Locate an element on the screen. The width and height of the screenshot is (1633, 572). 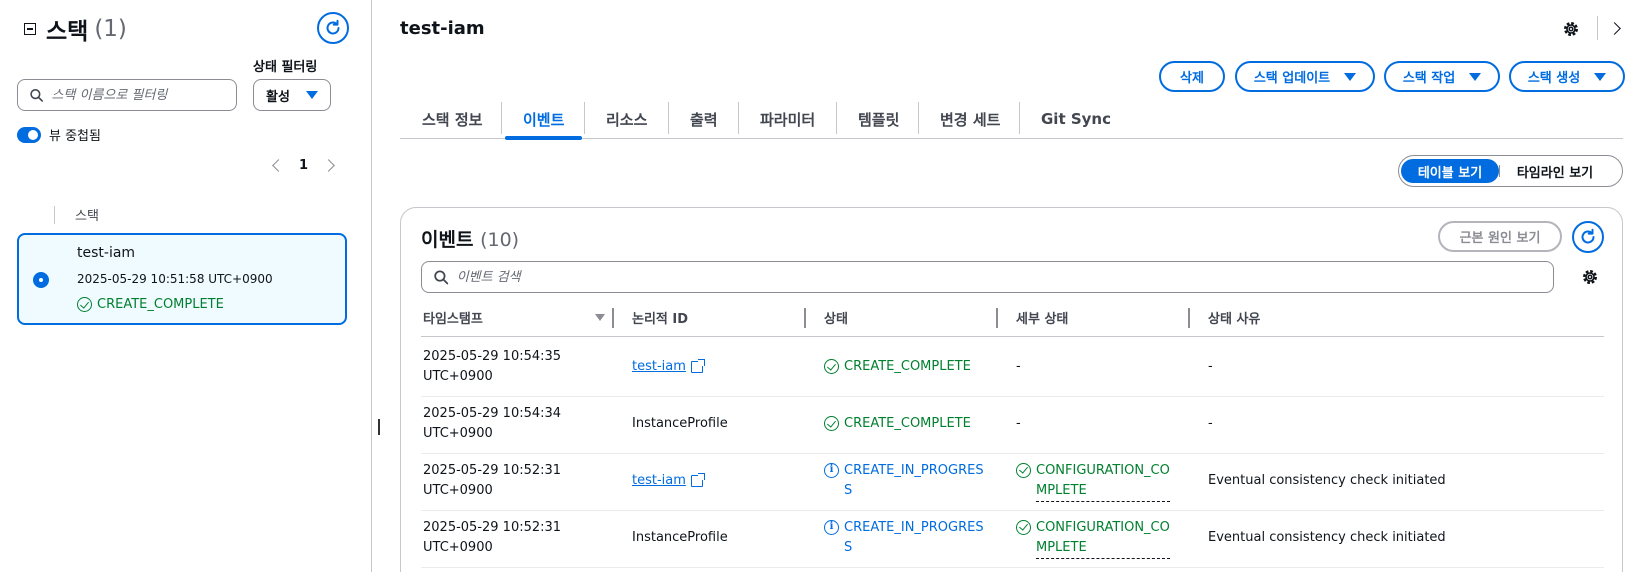
event-search-input is located at coordinates (1004, 277).